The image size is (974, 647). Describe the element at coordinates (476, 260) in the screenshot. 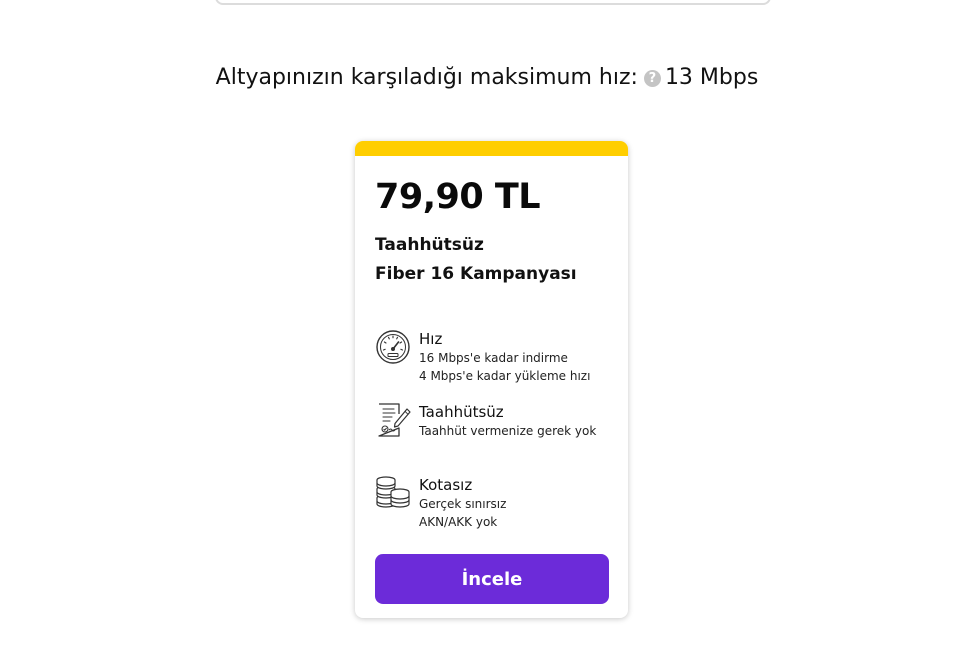

I see `tariff-name: Taahhütsüz Fiber 16 Kampanyası` at that location.